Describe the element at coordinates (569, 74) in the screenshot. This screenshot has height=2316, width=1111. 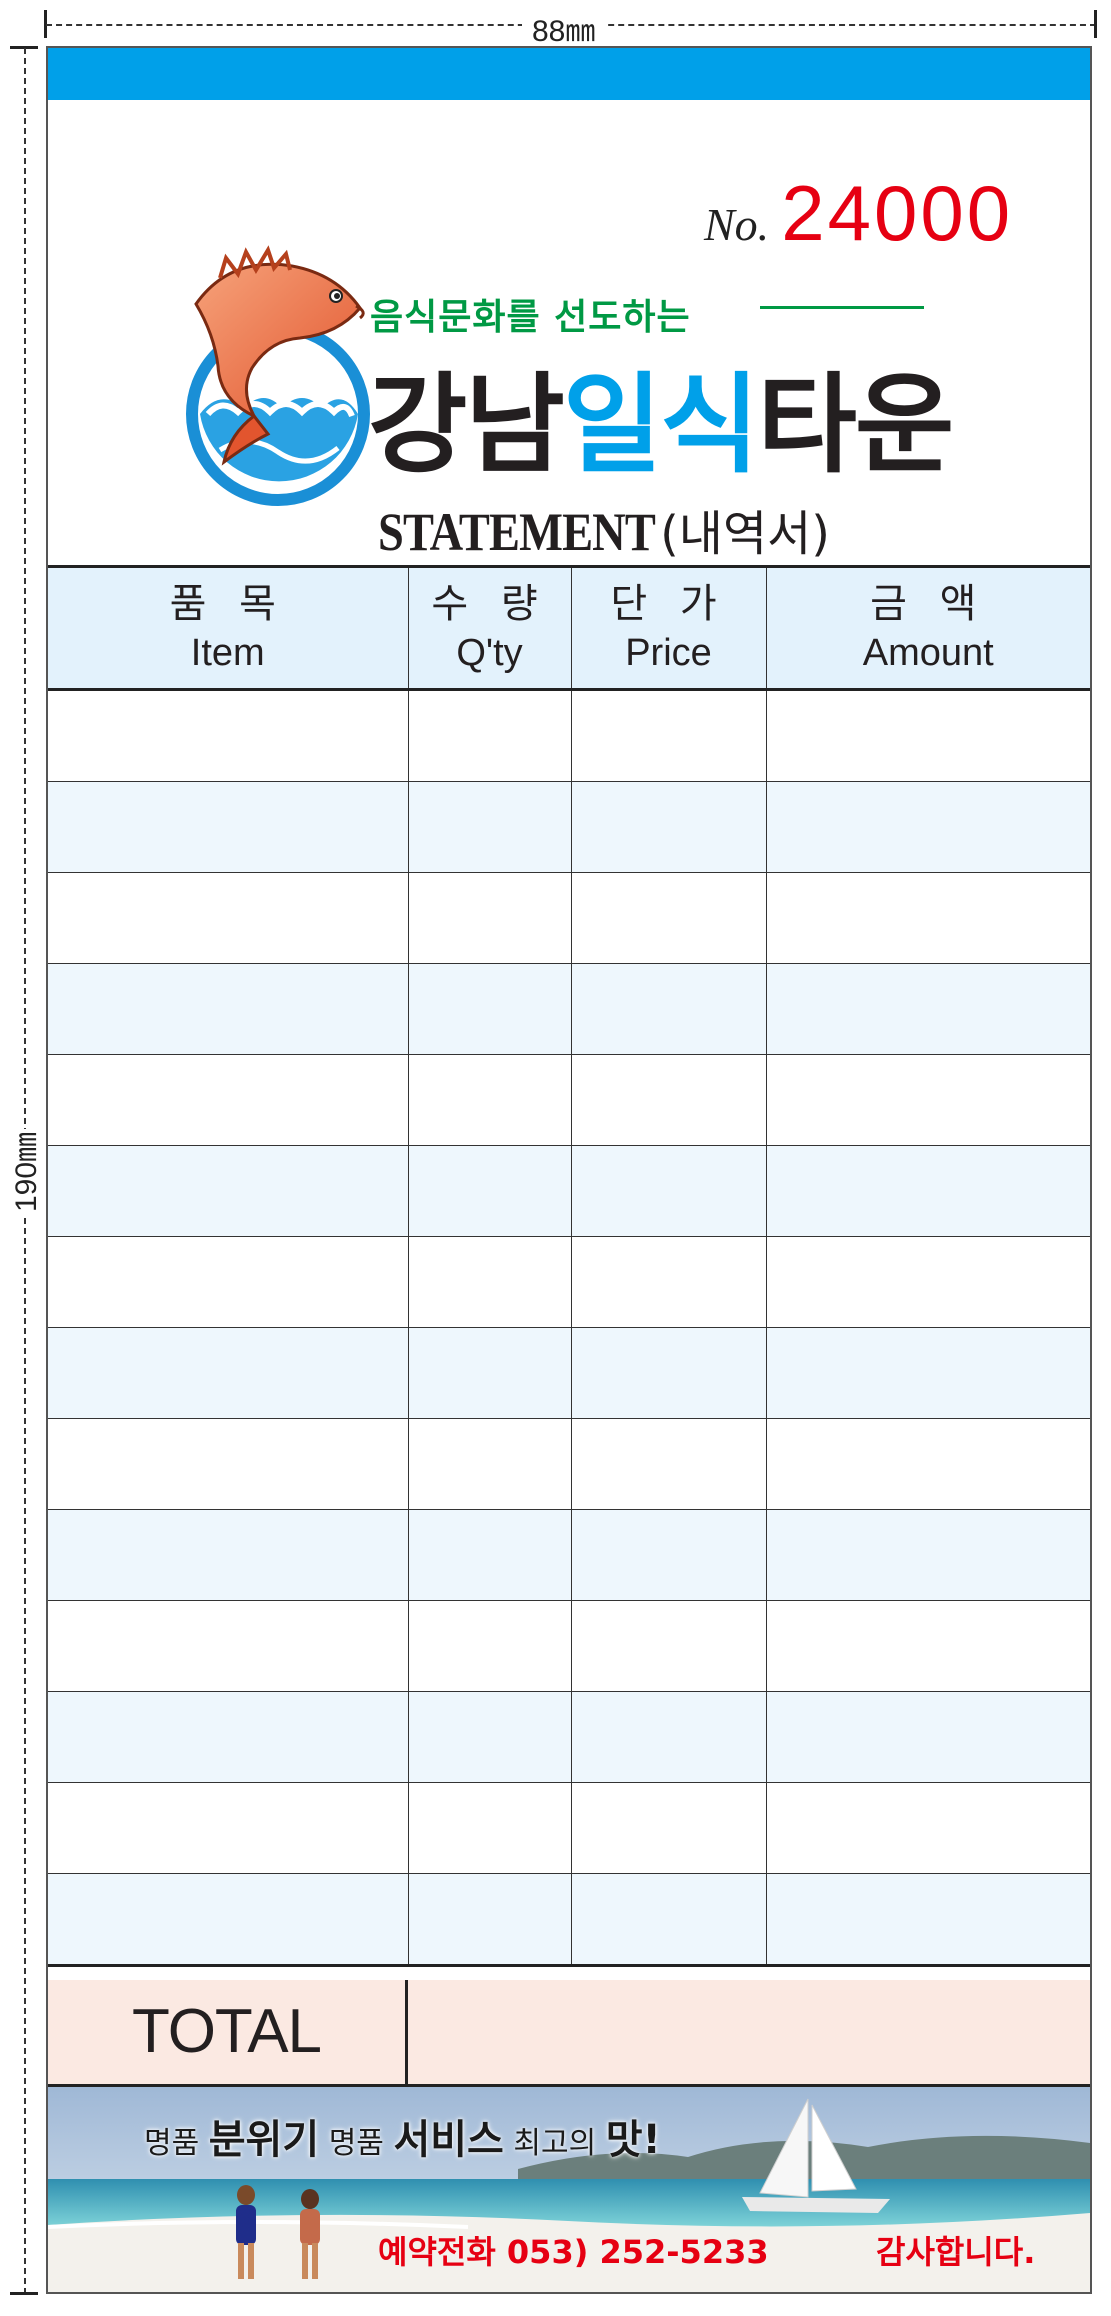
I see `top-color-bar` at that location.